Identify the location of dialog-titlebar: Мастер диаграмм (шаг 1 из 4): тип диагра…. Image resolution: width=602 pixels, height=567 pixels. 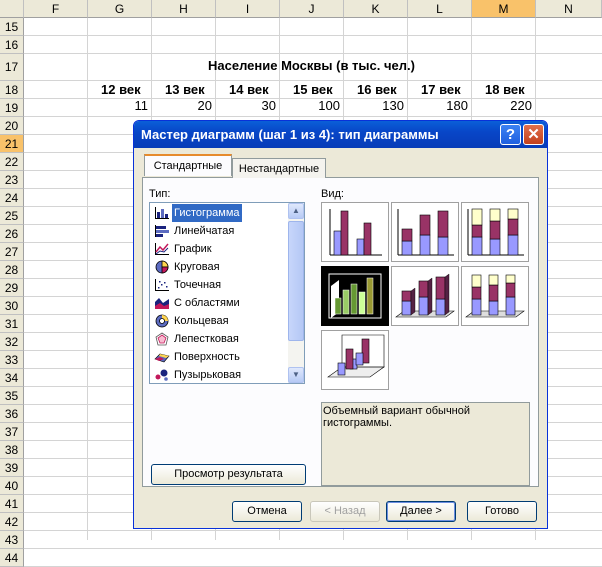
(340, 134).